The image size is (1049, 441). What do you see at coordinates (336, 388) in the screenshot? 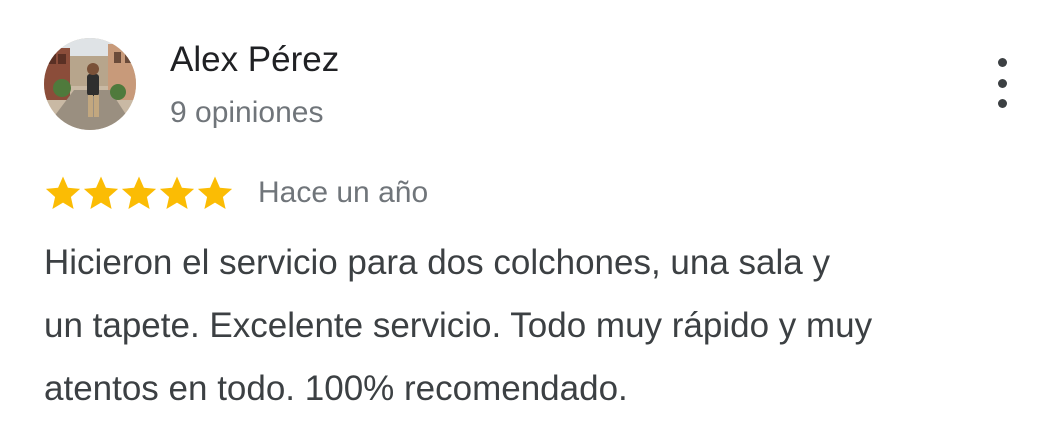
I see `review-text-line: atentos en todo. 100% recomendado.` at bounding box center [336, 388].